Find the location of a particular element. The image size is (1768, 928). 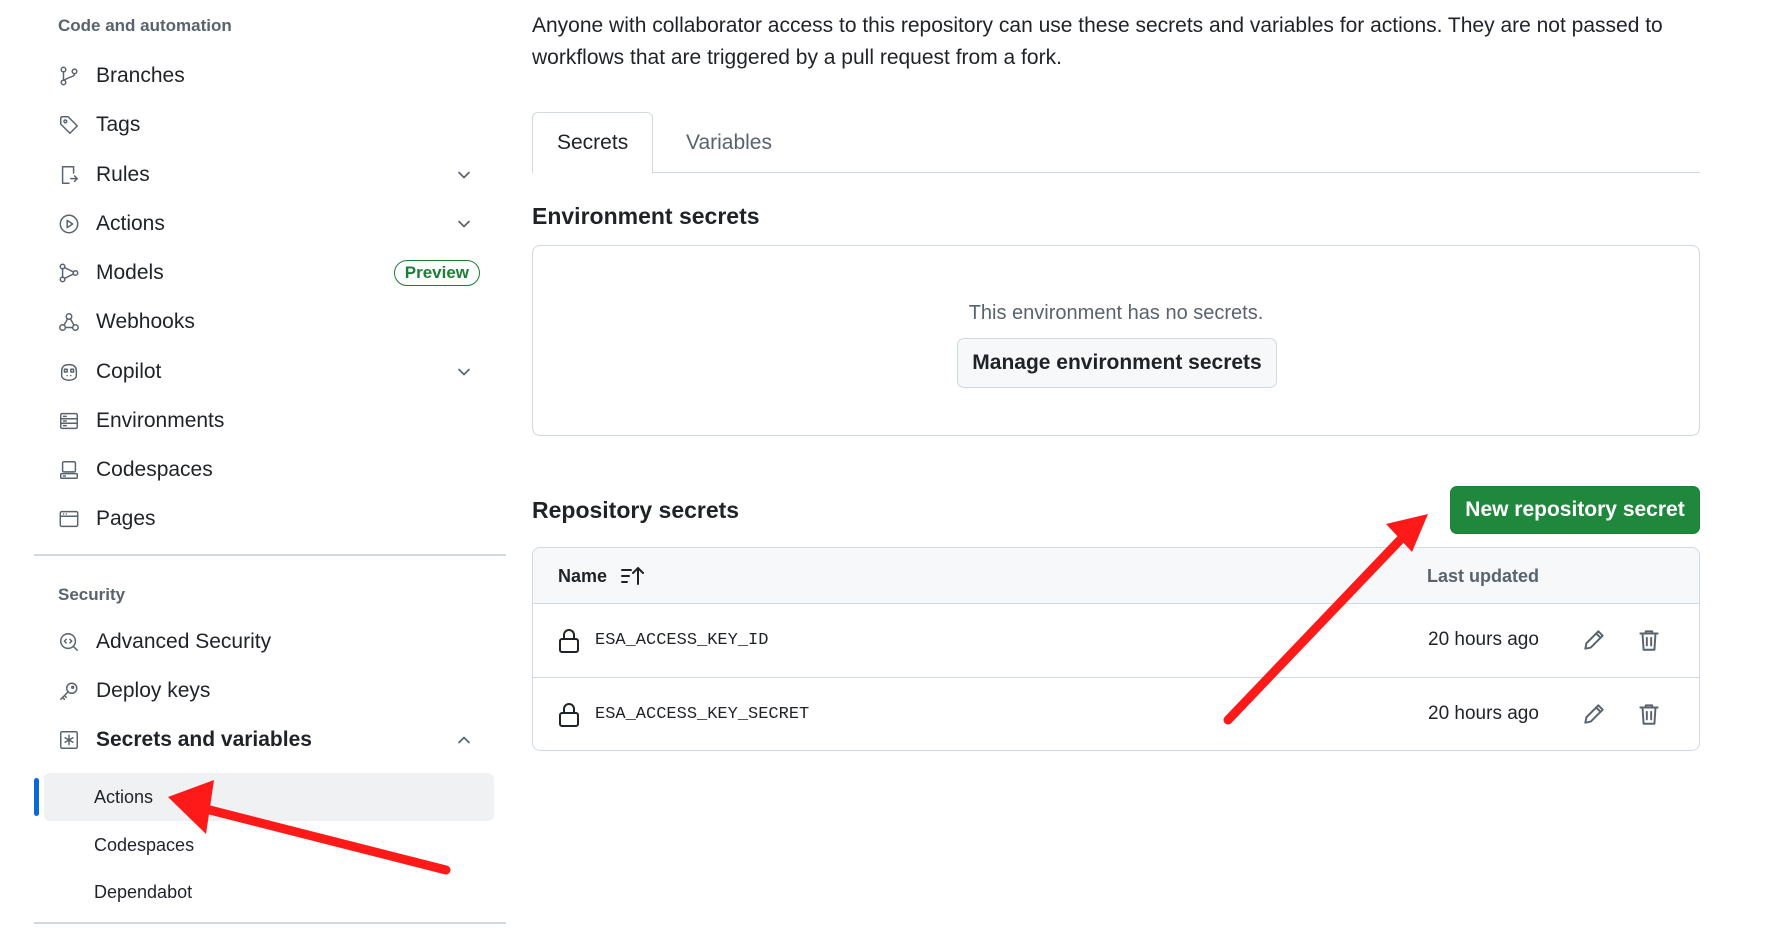

sidebar-item-branches: Branches is located at coordinates (269, 76).